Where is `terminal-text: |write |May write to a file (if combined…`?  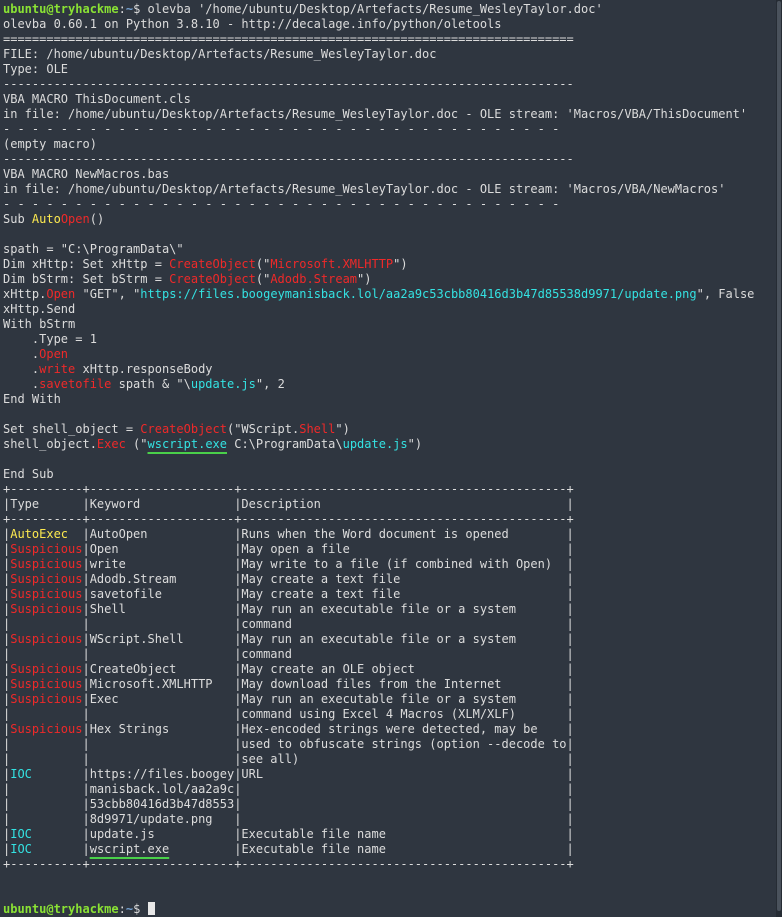
terminal-text: |write |May write to a file (if combined… is located at coordinates (328, 564).